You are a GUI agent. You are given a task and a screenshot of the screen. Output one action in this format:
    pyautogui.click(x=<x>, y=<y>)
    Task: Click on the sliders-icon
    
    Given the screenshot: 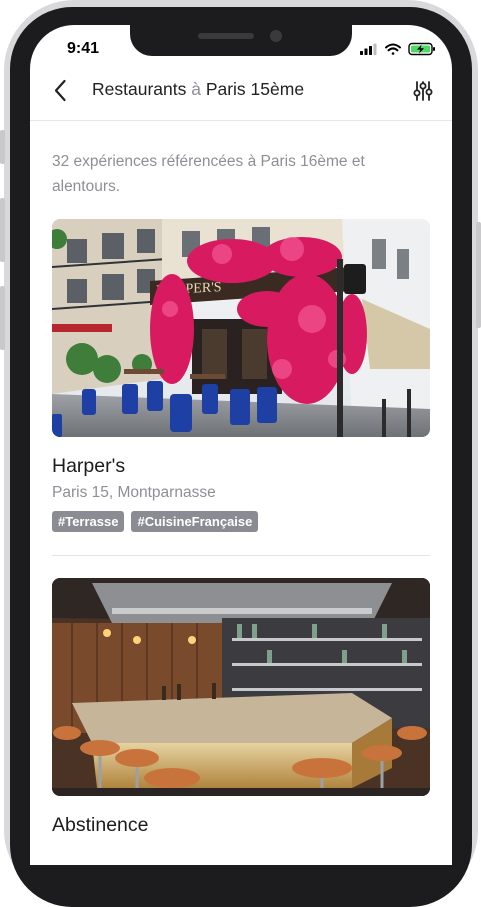 What is the action you would take?
    pyautogui.click(x=423, y=91)
    